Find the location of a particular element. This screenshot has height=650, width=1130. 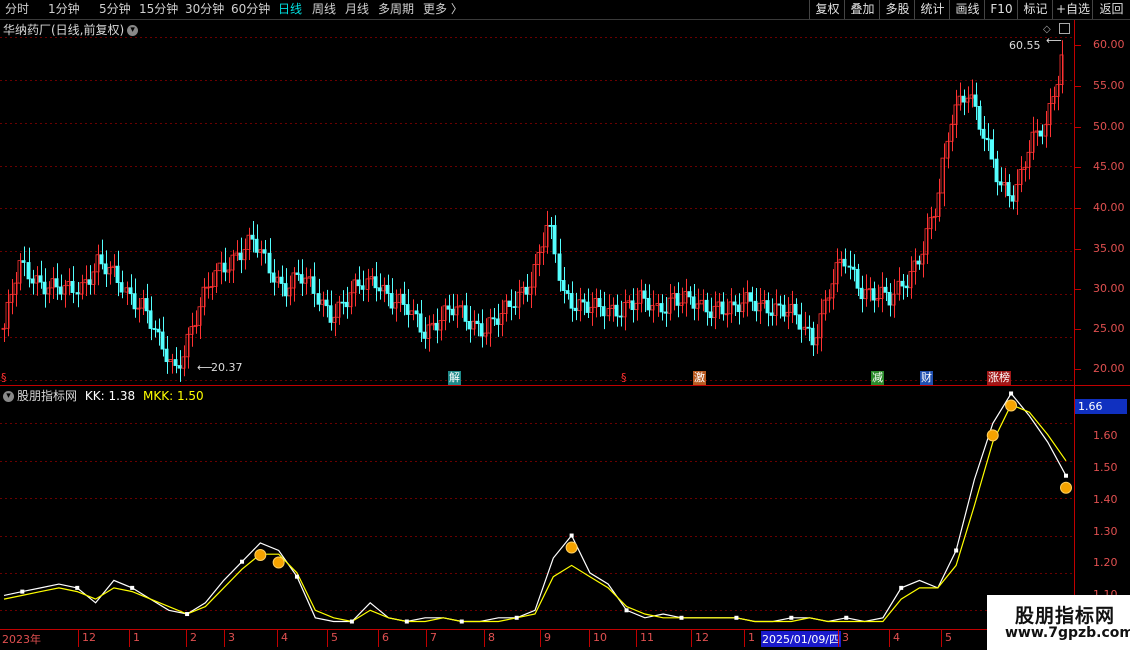

price-tick: 35.00 is located at coordinates (1109, 248).